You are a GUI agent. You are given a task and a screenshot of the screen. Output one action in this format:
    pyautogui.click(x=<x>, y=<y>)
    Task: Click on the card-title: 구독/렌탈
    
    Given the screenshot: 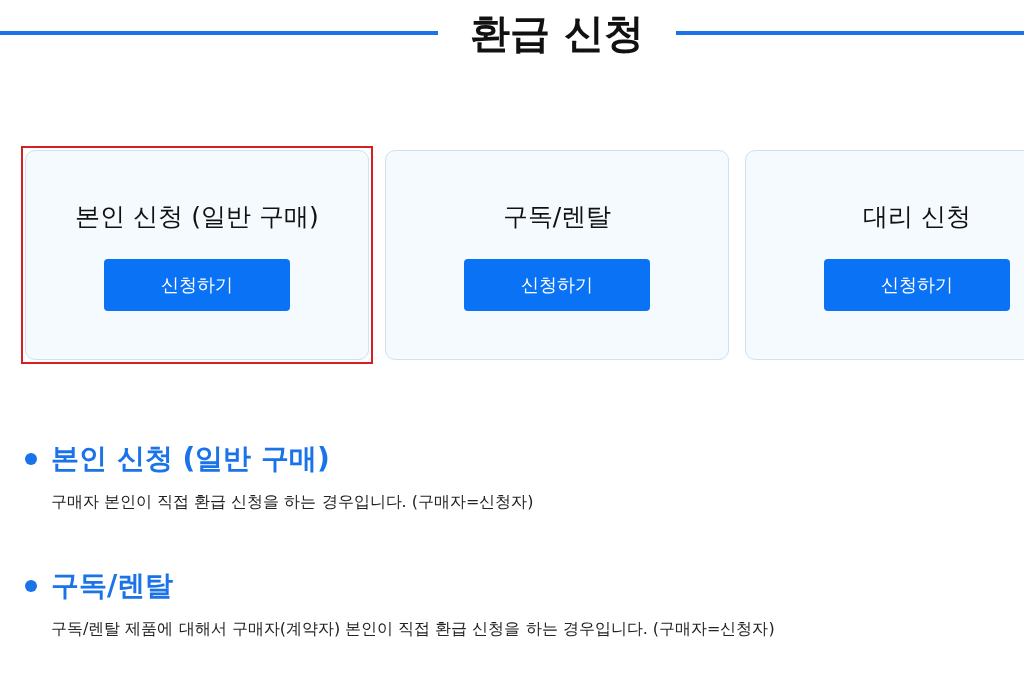 What is the action you would take?
    pyautogui.click(x=557, y=216)
    